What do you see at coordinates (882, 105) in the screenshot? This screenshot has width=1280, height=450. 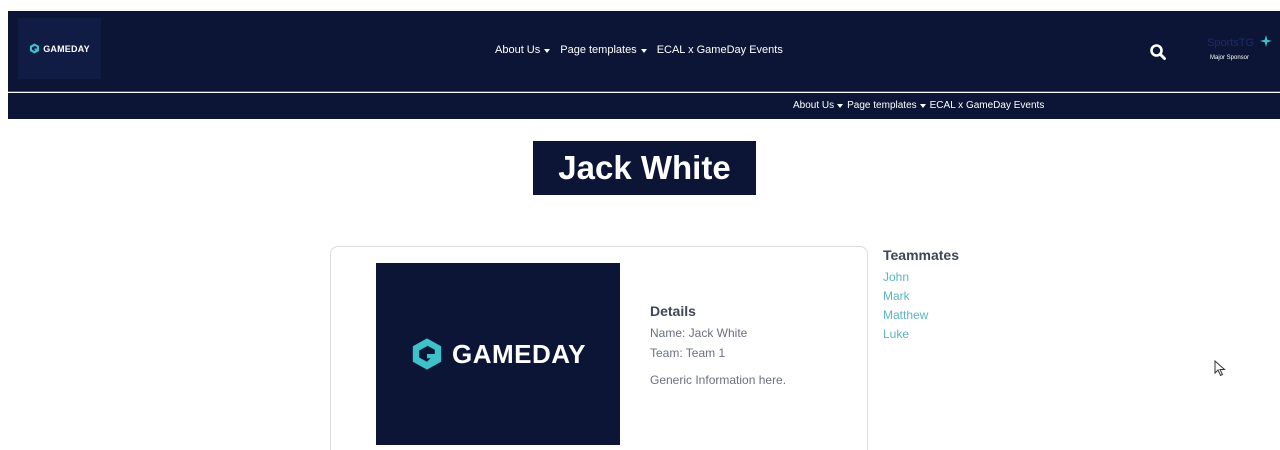 I see `subnav-label: Page templates` at bounding box center [882, 105].